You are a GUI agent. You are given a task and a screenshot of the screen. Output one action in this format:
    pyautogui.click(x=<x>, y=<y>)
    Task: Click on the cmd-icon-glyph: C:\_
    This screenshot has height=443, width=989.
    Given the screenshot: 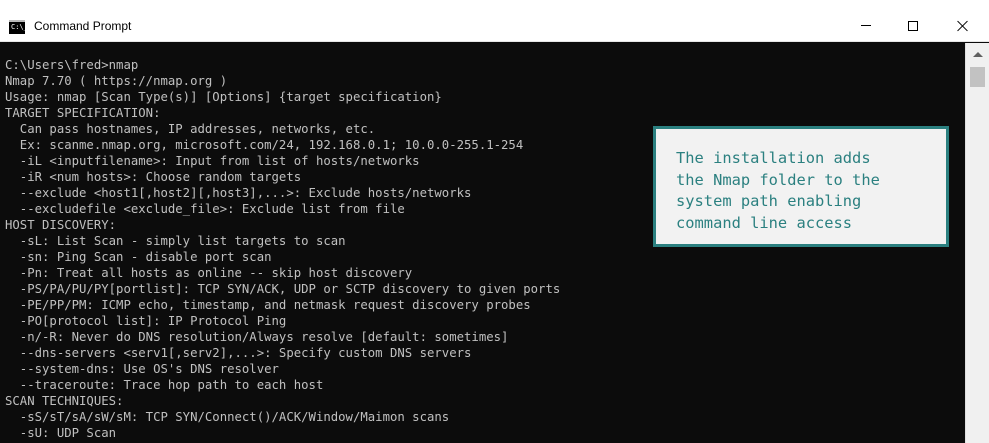 What is the action you would take?
    pyautogui.click(x=19, y=27)
    